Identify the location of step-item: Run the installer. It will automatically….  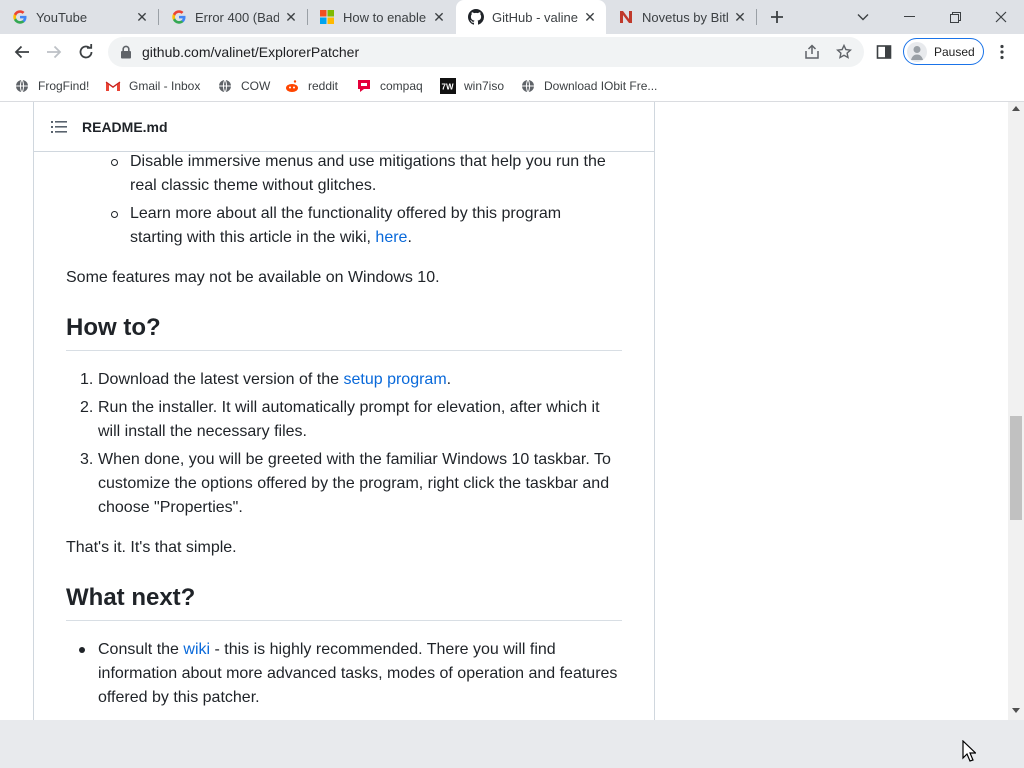
(349, 420).